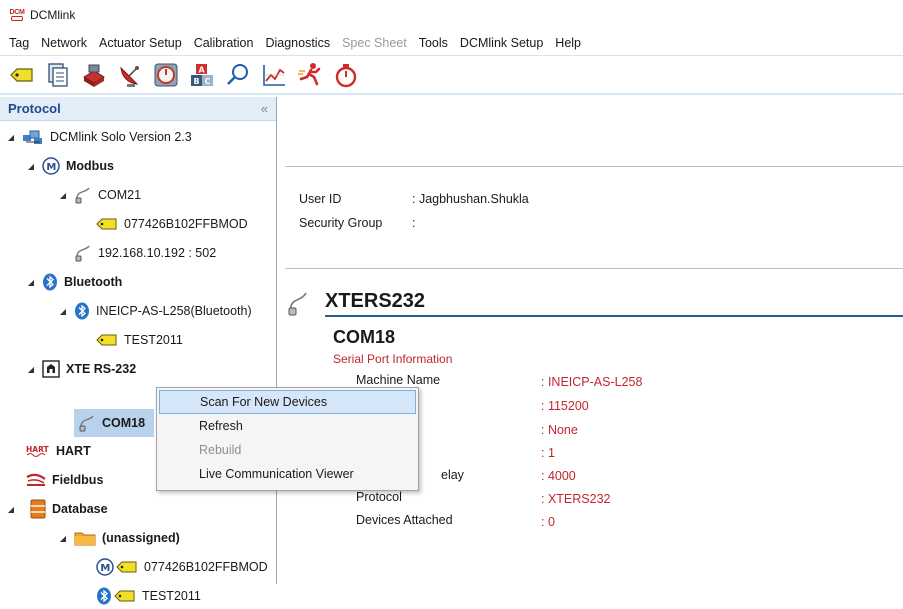 The height and width of the screenshot is (609, 903). Describe the element at coordinates (101, 369) in the screenshot. I see `tree-label-xte: XTE RS-232` at that location.